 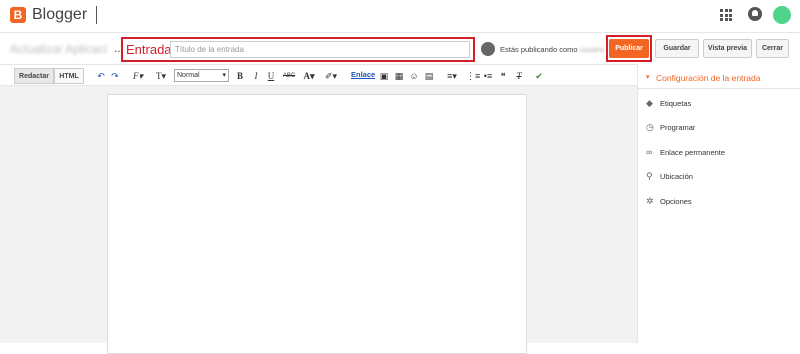 I want to click on gear-icon: ✲, so click(x=650, y=201).